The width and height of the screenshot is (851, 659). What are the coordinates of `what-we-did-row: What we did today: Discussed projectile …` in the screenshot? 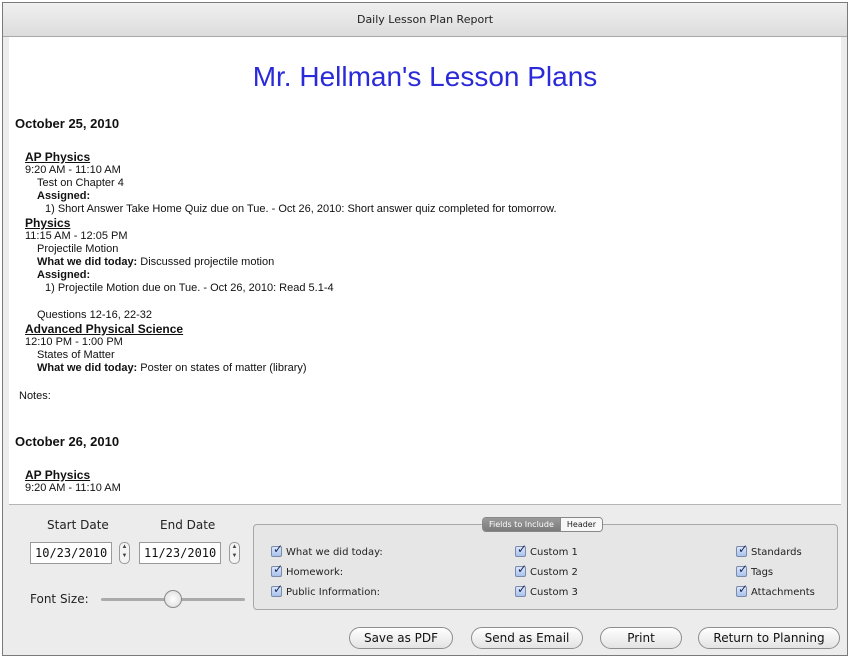 It's located at (155, 262).